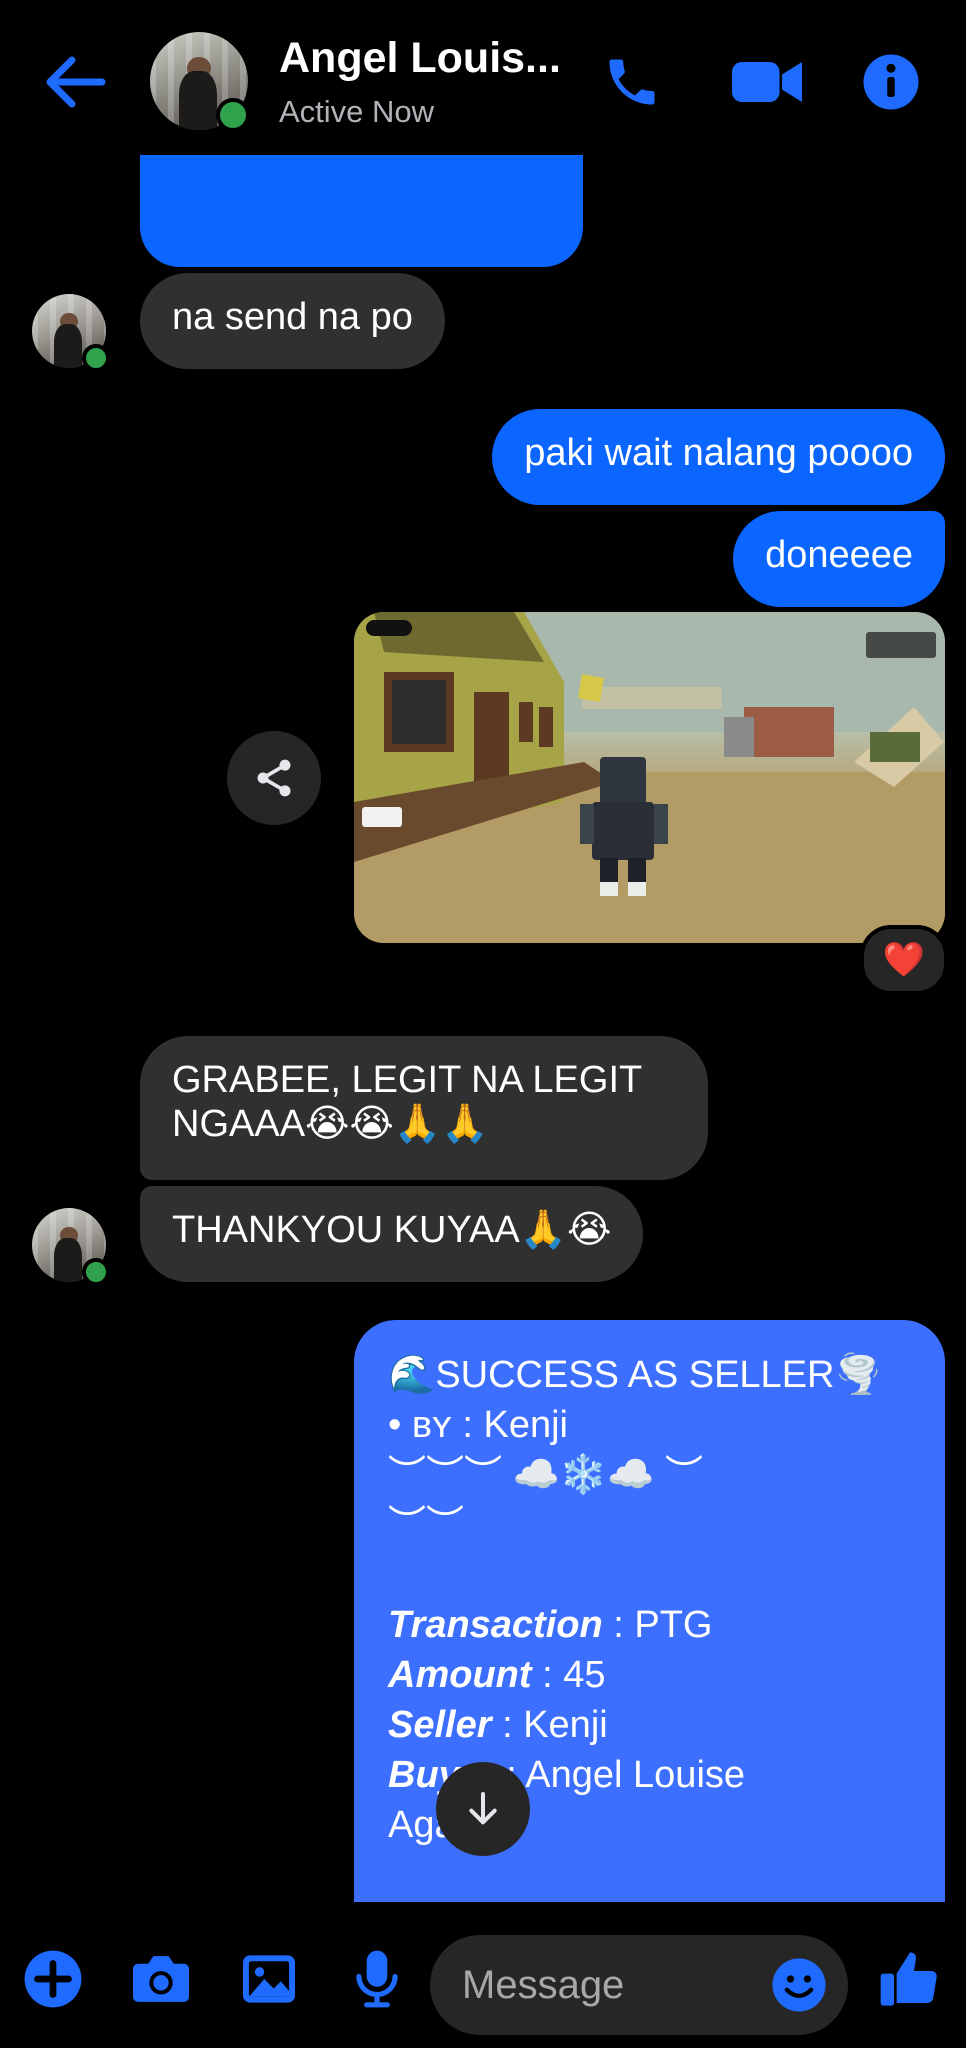  What do you see at coordinates (478, 1425) in the screenshot?
I see `seller-card-by: • ʙʏ : Kenji` at bounding box center [478, 1425].